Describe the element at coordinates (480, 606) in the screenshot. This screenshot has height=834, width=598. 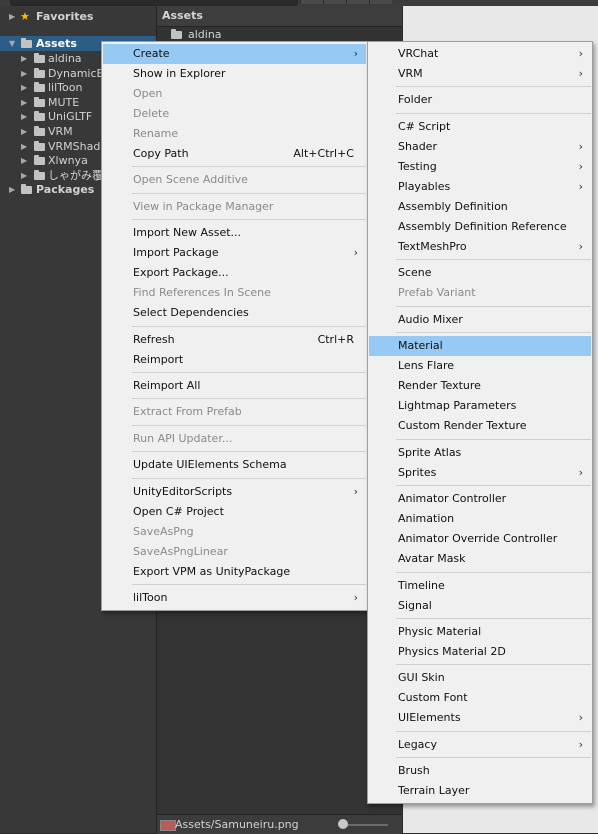
I see `create-item-signal: Signal` at that location.